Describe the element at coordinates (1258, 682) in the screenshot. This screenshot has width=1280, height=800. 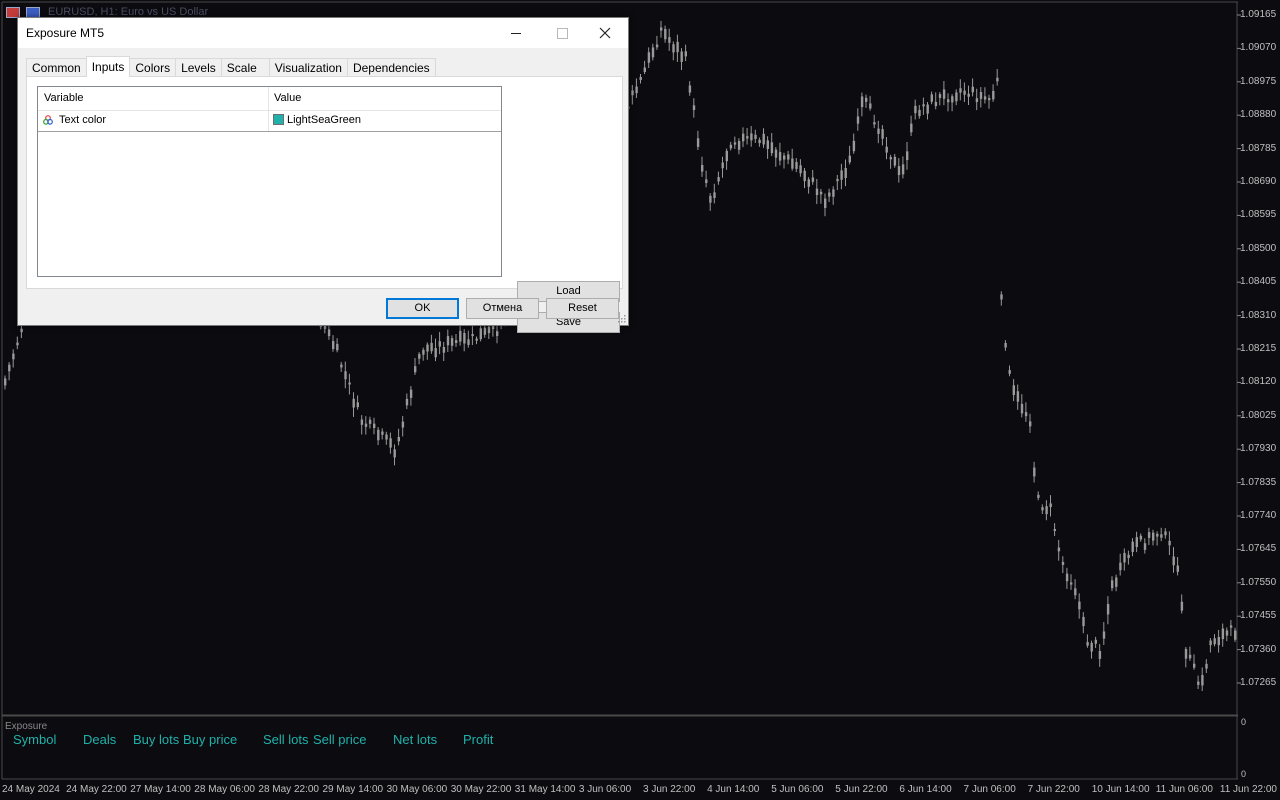
I see `price-tick-label: 1.07265` at that location.